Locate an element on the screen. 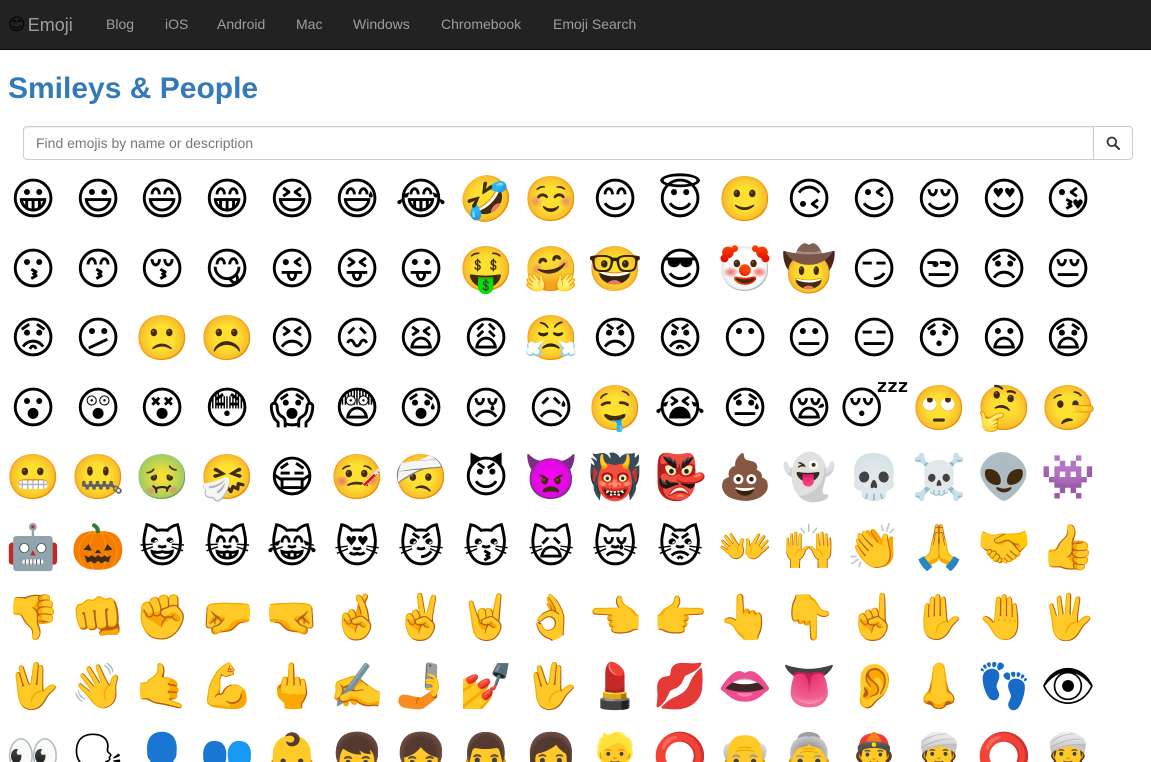 The width and height of the screenshot is (1151, 762). emoji-cell: ☺️ is located at coordinates (551, 200).